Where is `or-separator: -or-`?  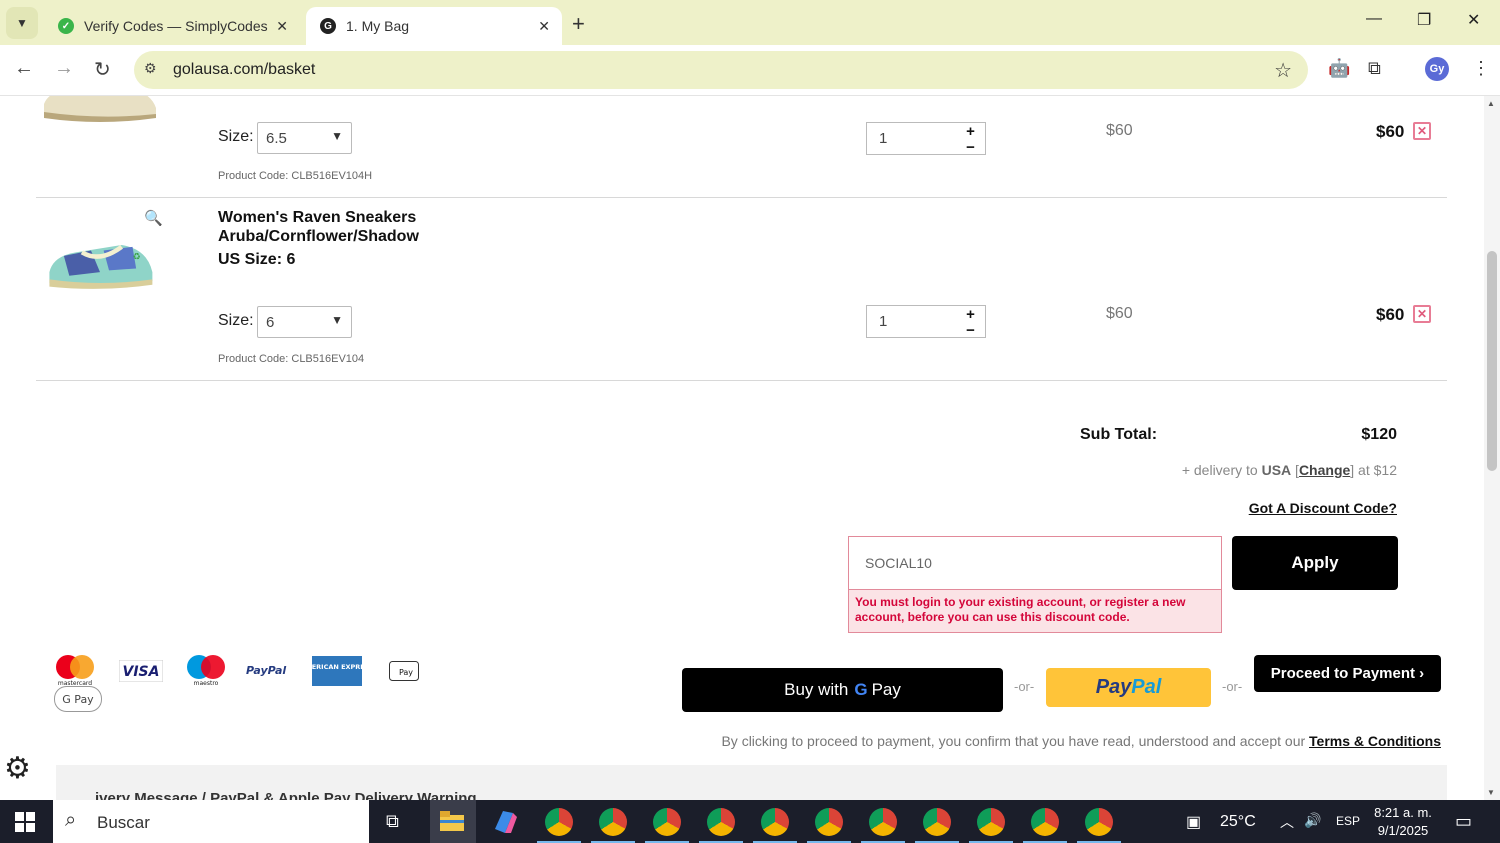 or-separator: -or- is located at coordinates (1232, 686).